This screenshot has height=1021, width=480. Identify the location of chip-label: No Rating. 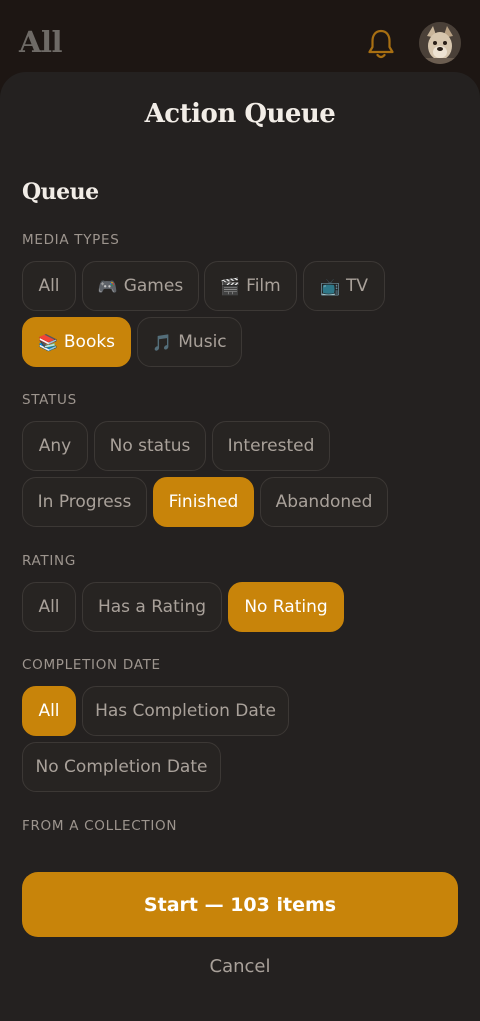
(286, 607).